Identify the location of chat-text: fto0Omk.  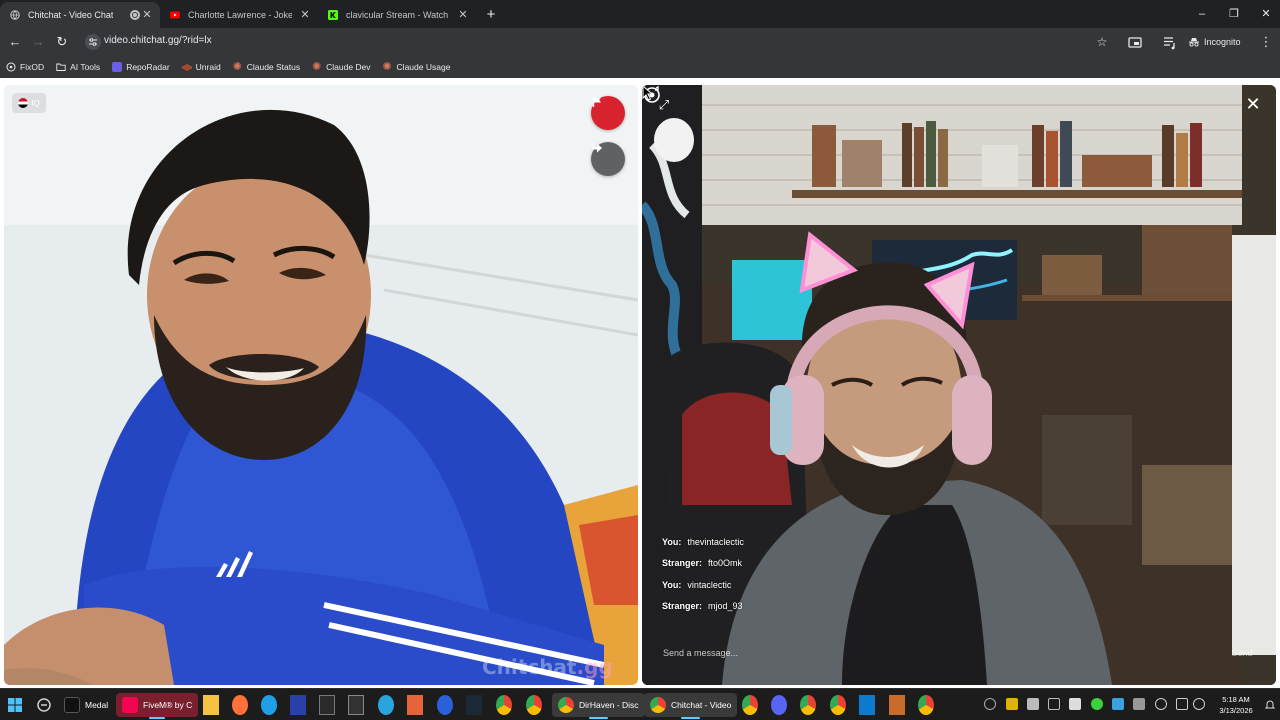
(725, 563).